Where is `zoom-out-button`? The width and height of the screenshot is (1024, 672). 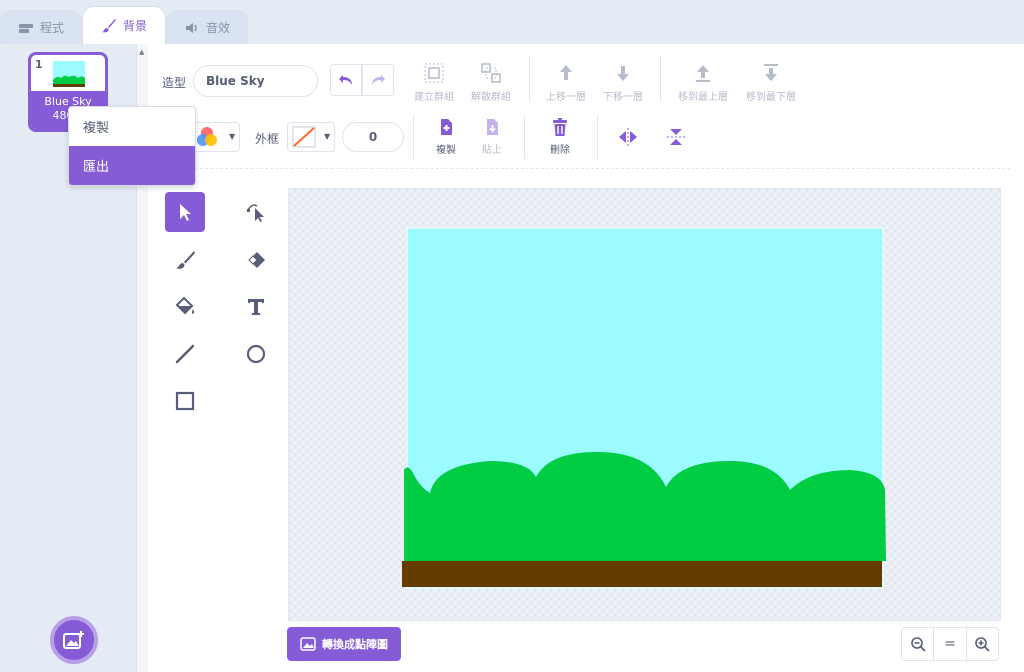
zoom-out-button is located at coordinates (918, 644).